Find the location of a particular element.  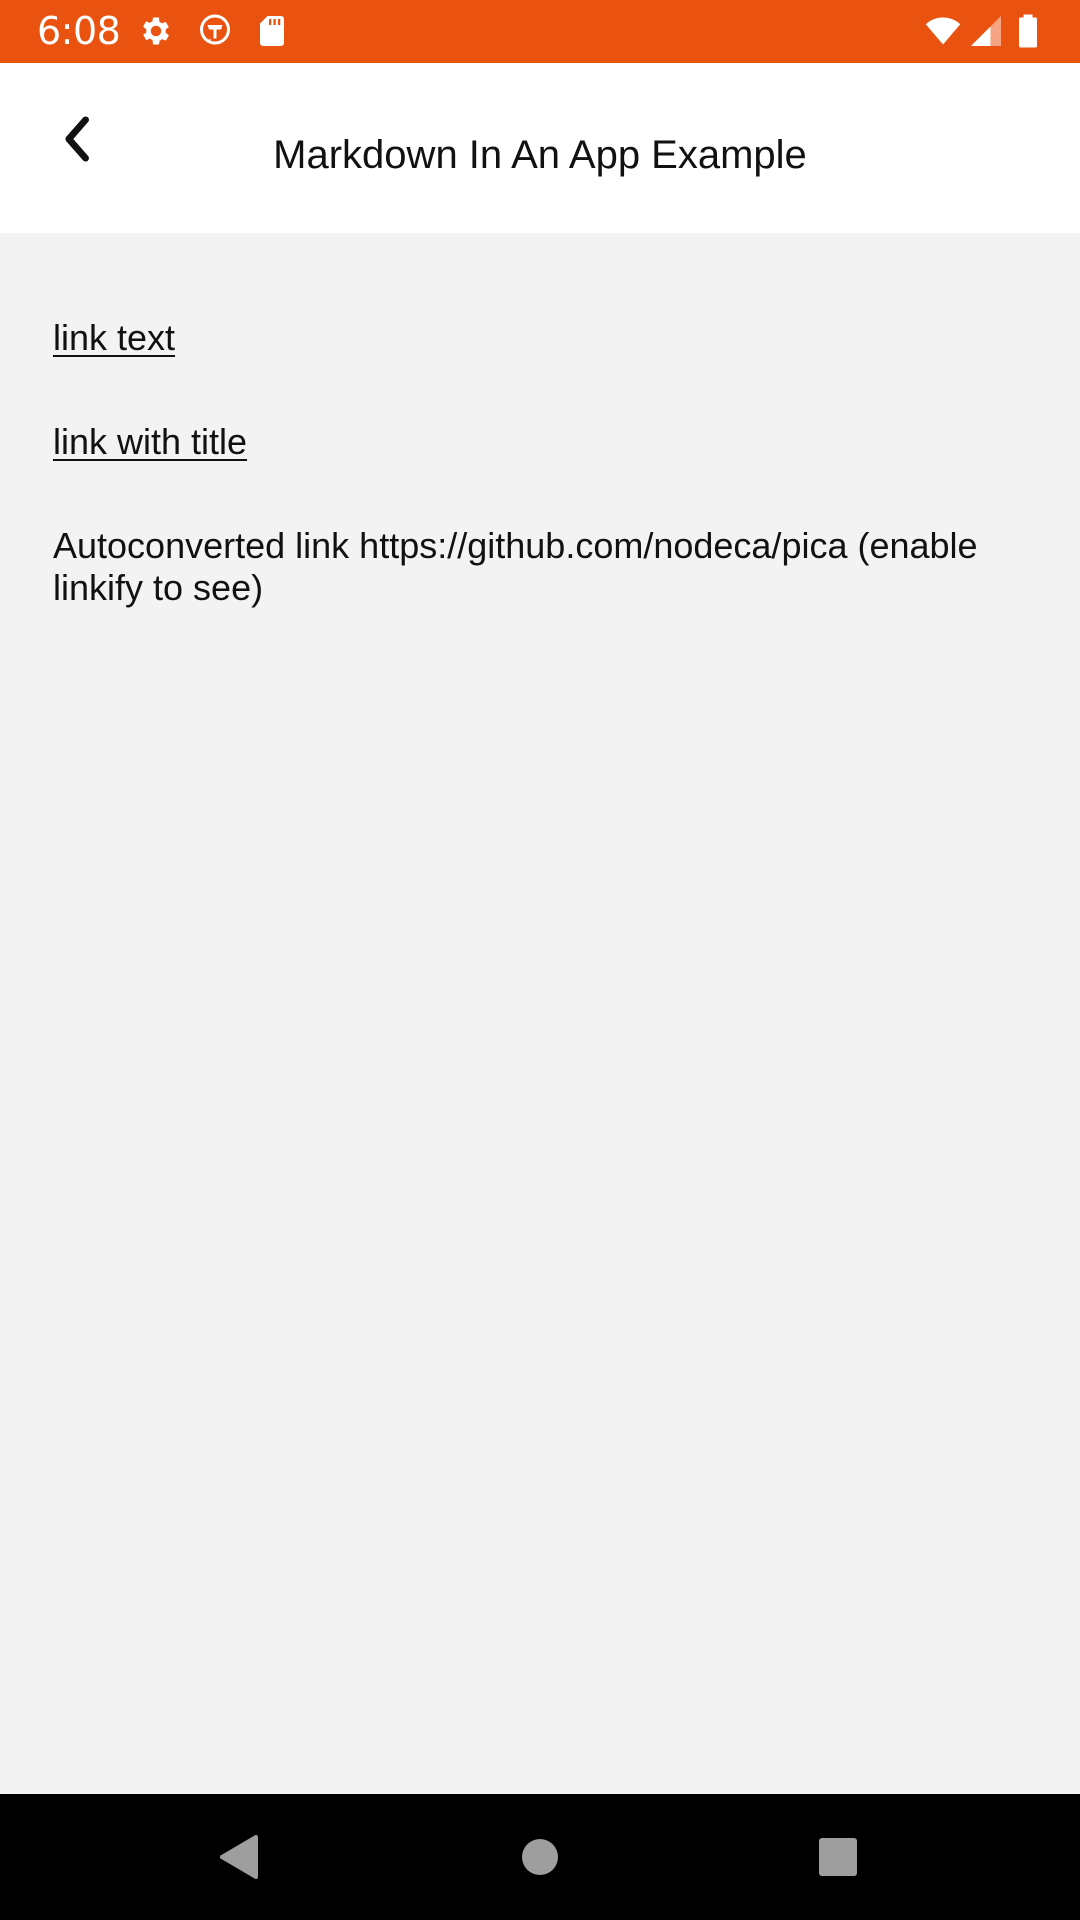

recents-square-icon is located at coordinates (838, 1857).